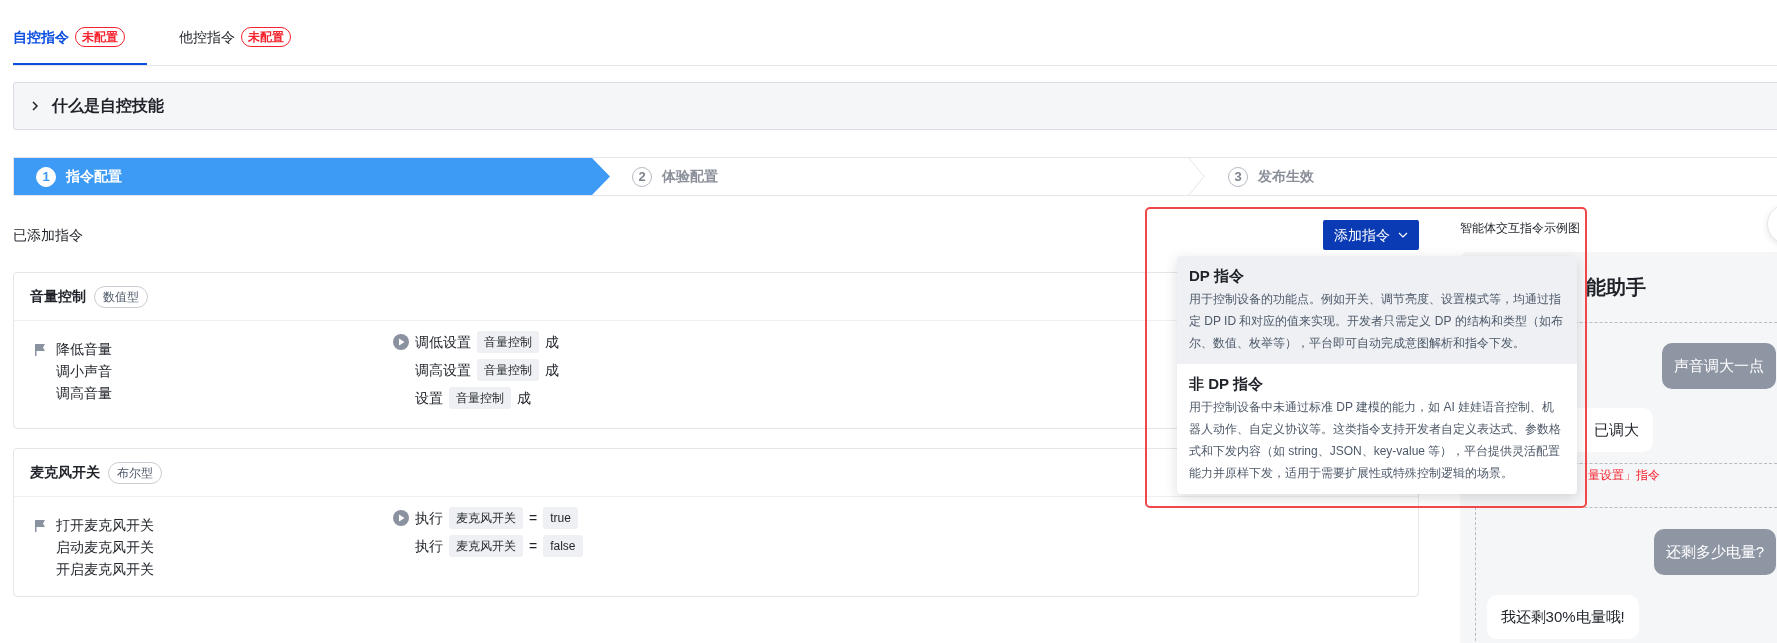  What do you see at coordinates (1376, 321) in the screenshot?
I see `menu-item-description: 用于控制设备的功能点。例如开关、调节亮度、设置模式等，均通过指定 DP ID 和对应的值来实现。开发者只需定义 DP 的结构和类型（如布尔、数值、枚举等），平台即可自动完成意图解析和指令下发。` at bounding box center [1376, 321].